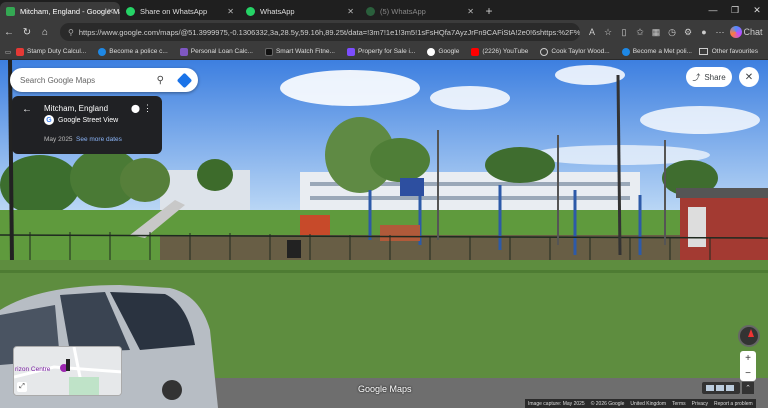  What do you see at coordinates (733, 404) in the screenshot?
I see `report-problem-link: Report a problem` at bounding box center [733, 404].